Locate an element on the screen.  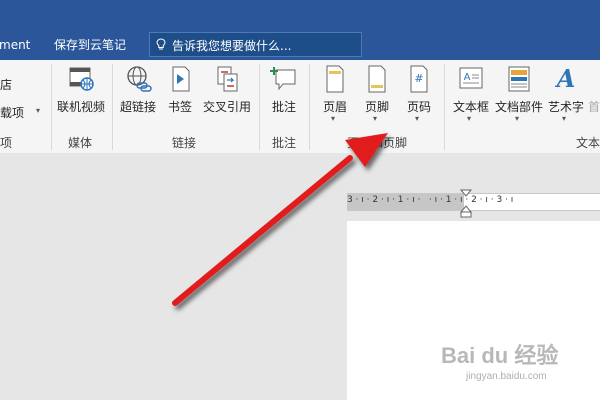
comment-icon is located at coordinates (283, 79).